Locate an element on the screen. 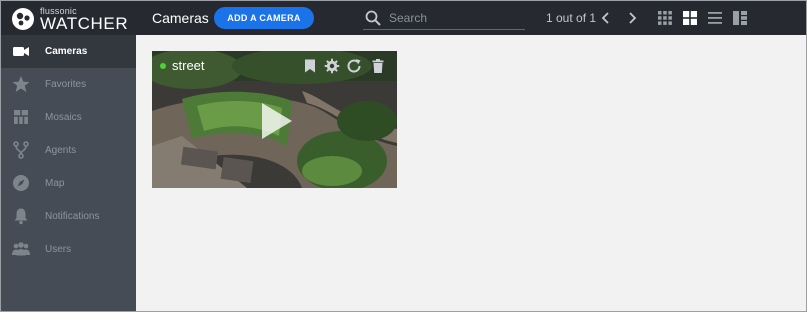  gear-icon is located at coordinates (332, 66).